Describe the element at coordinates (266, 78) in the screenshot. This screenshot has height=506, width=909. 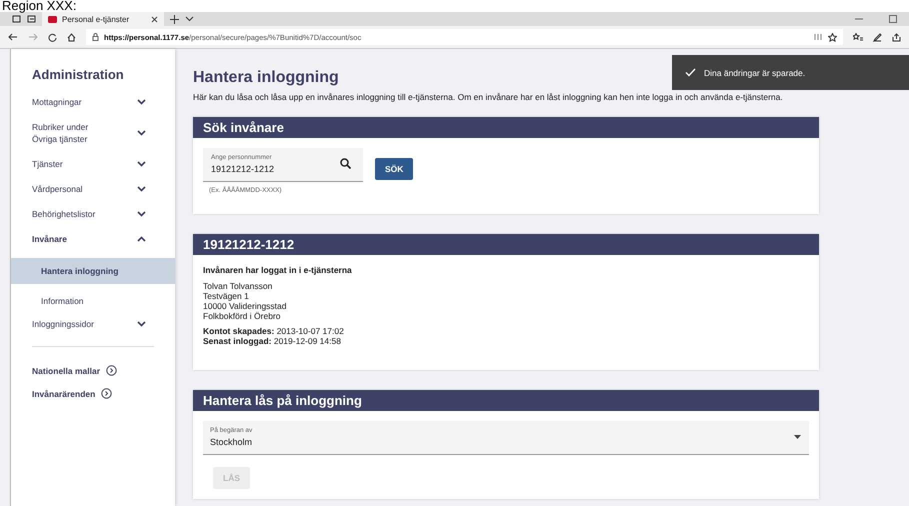
I see `page-title: Hantera inloggning` at that location.